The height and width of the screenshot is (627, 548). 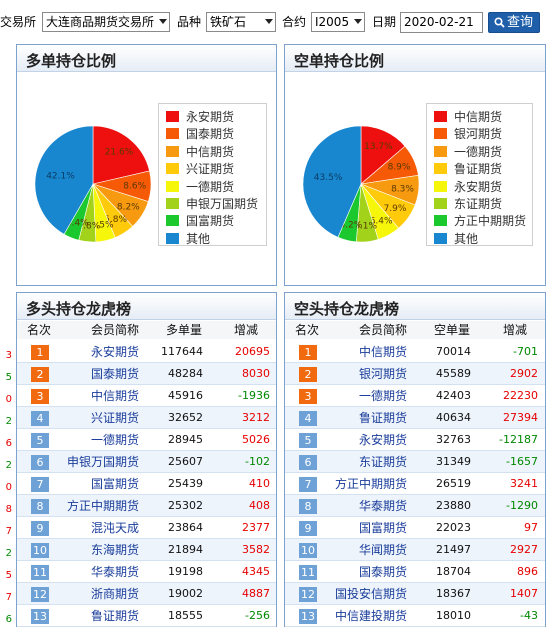 What do you see at coordinates (452, 330) in the screenshot?
I see `col-volume: 空单量` at bounding box center [452, 330].